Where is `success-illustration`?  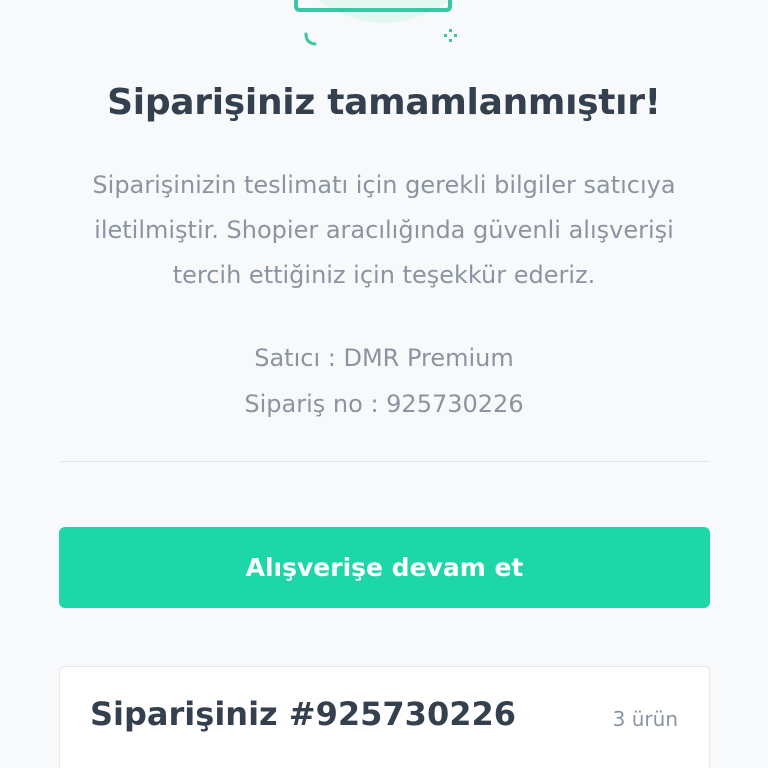
success-illustration is located at coordinates (375, 23).